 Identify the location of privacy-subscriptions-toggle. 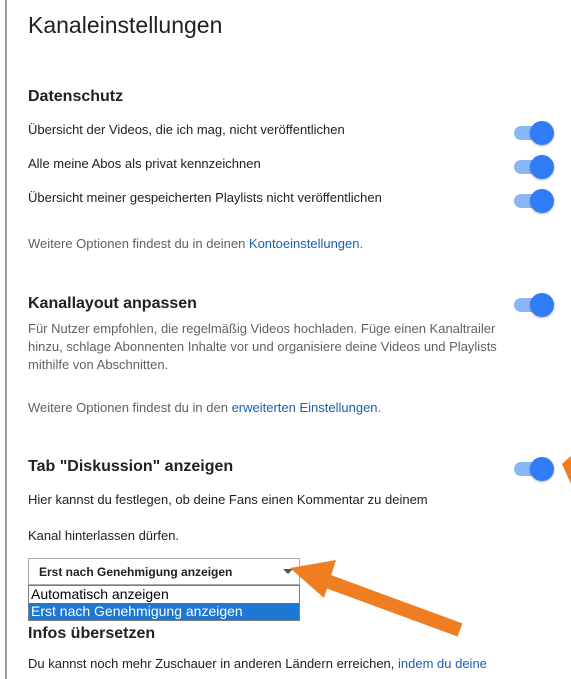
(534, 166).